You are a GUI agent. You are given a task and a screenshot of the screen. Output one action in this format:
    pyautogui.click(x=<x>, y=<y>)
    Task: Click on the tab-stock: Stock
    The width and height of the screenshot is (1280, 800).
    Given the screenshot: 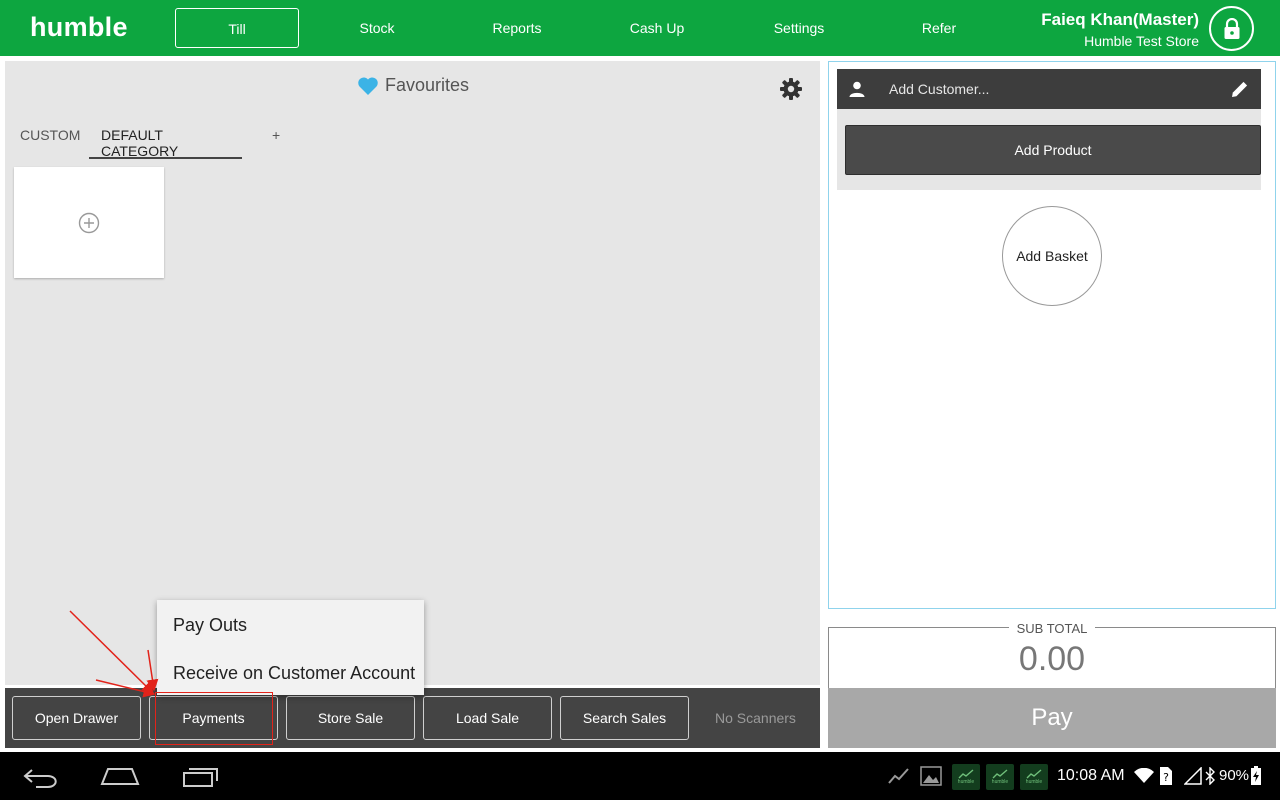 What is the action you would take?
    pyautogui.click(x=377, y=28)
    